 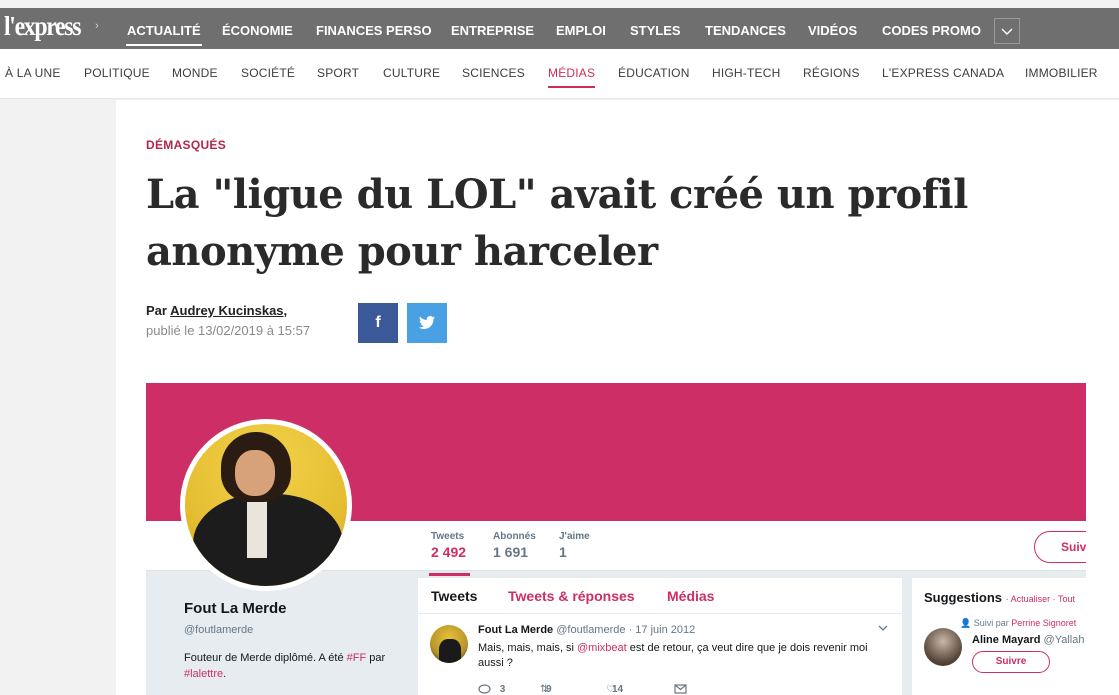 What do you see at coordinates (1044, 623) in the screenshot?
I see `followed-by-name: Perrine Signoret` at bounding box center [1044, 623].